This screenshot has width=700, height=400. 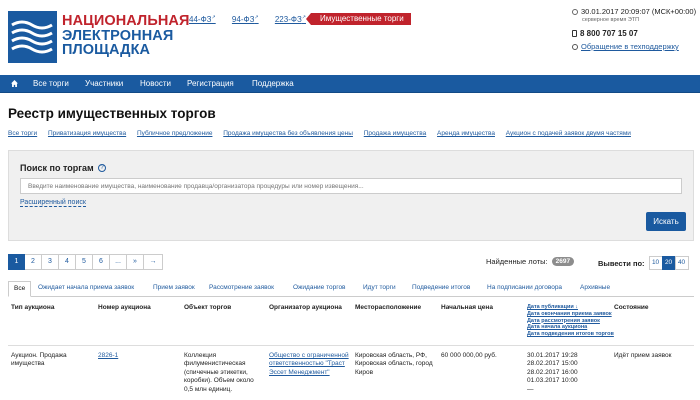 I want to click on home-icon, so click(x=14, y=83).